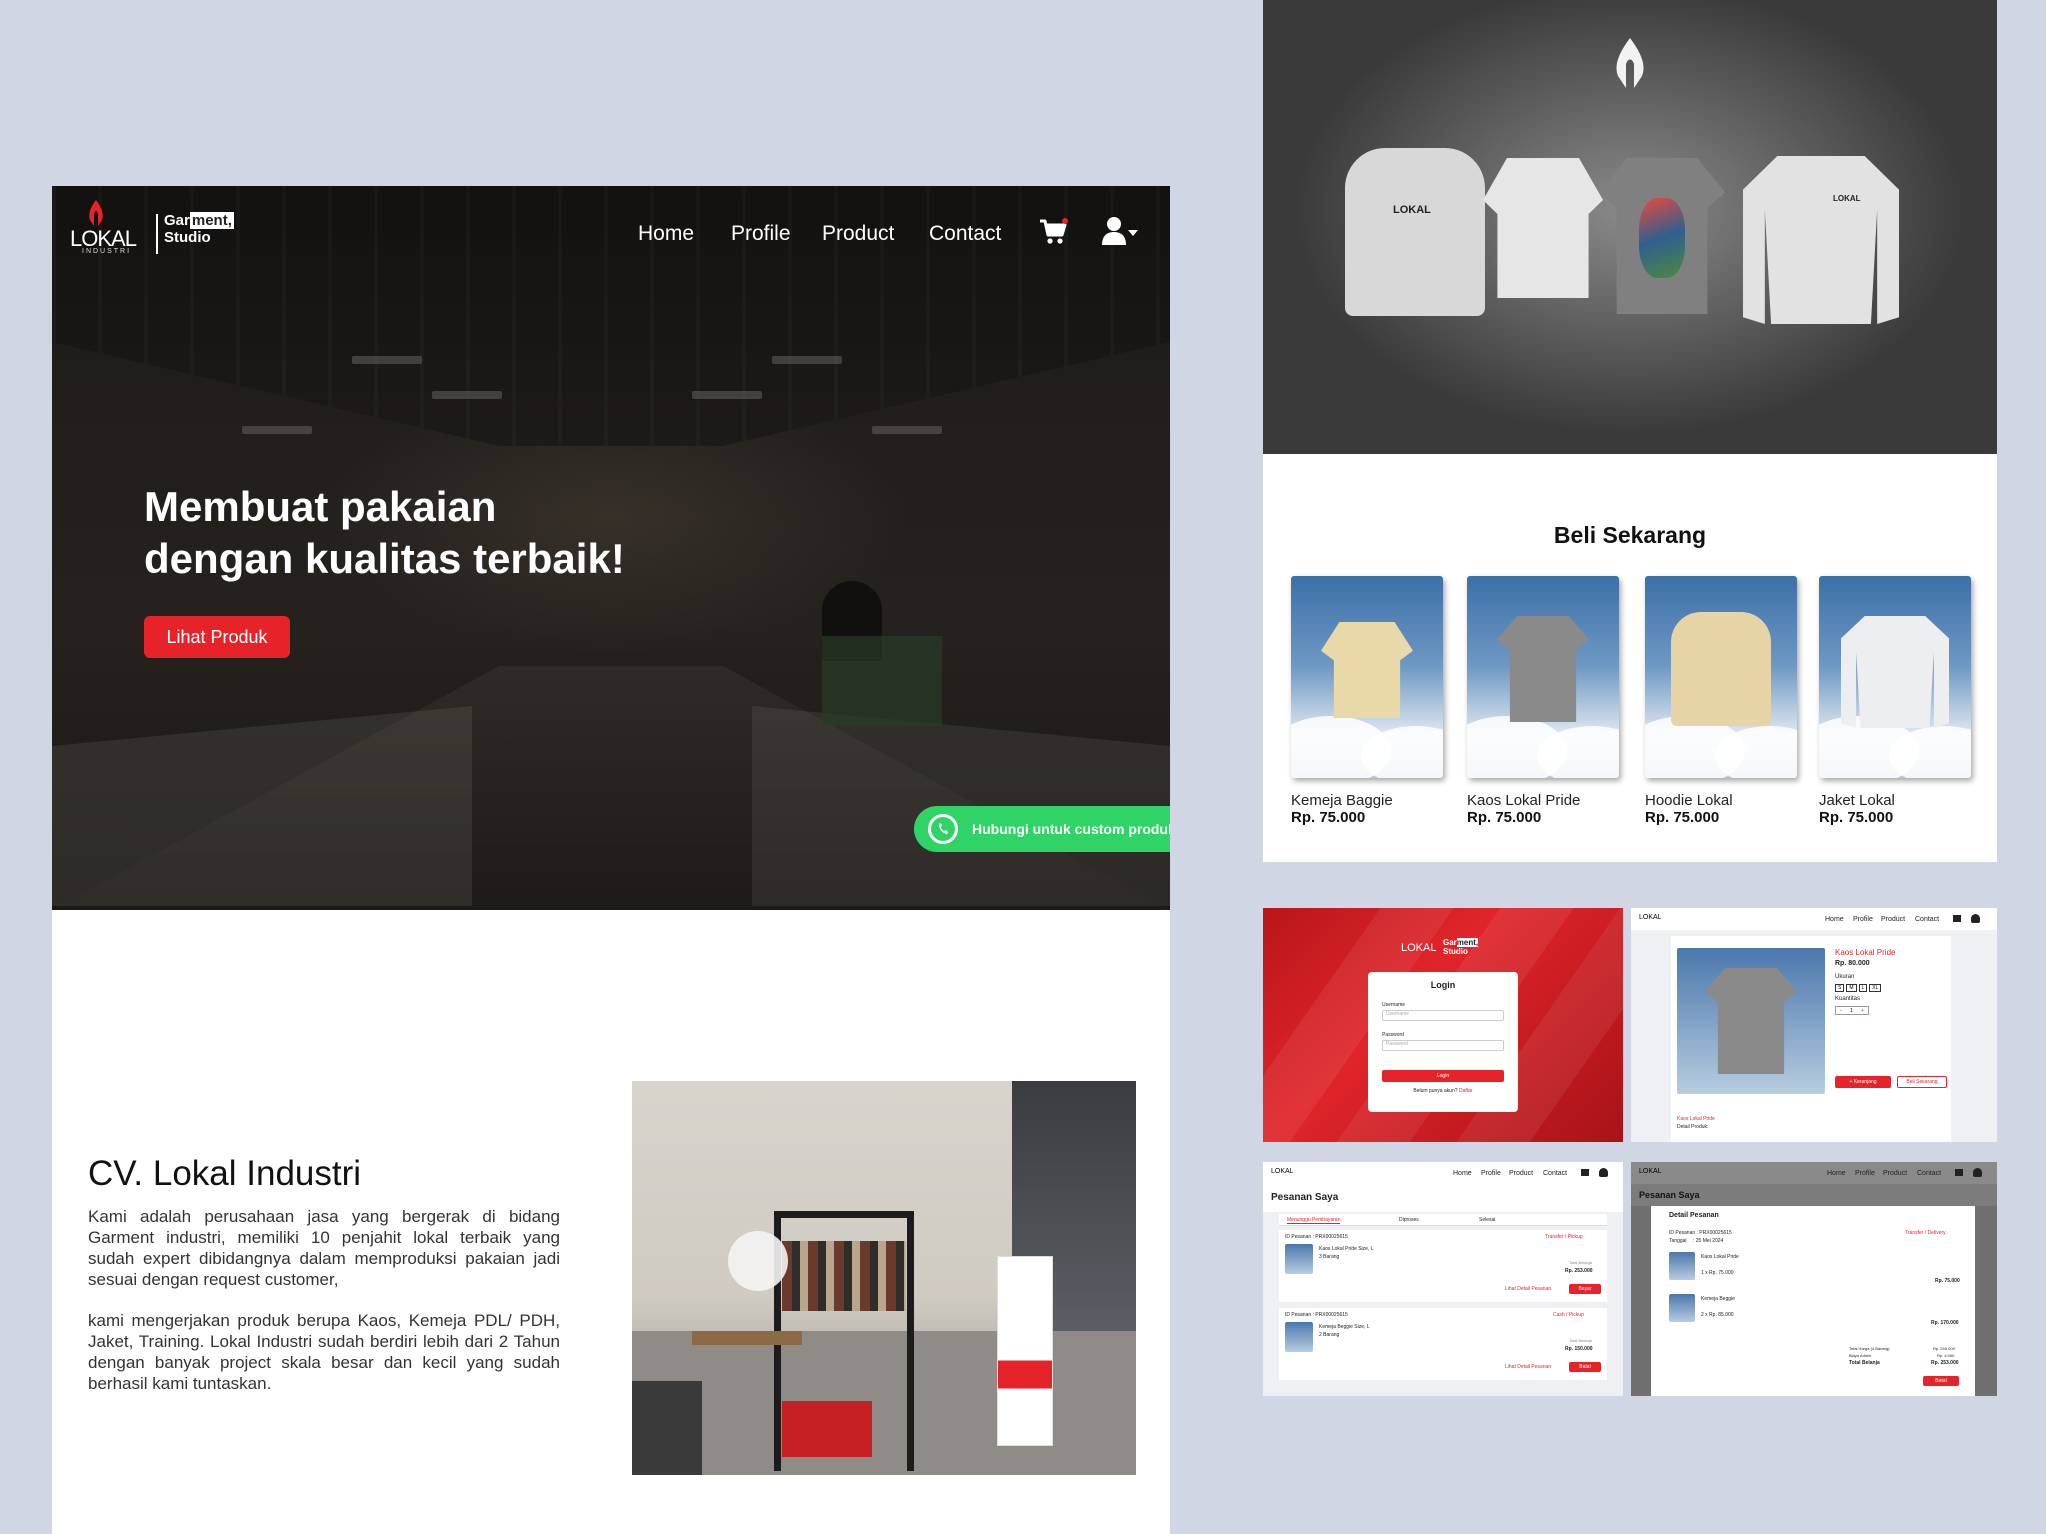 The height and width of the screenshot is (1534, 2046). What do you see at coordinates (1851, 988) in the screenshot?
I see `size-m: M` at bounding box center [1851, 988].